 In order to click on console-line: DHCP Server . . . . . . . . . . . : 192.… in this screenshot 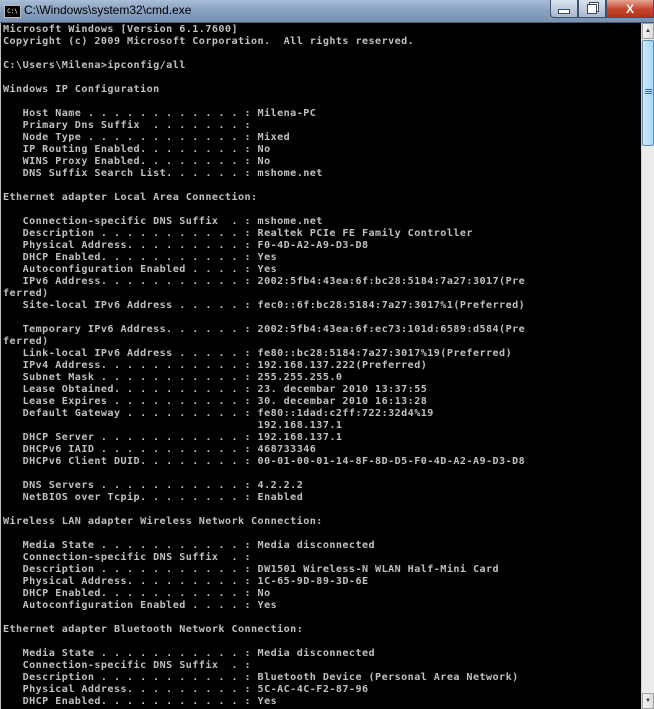, I will do `click(173, 437)`.